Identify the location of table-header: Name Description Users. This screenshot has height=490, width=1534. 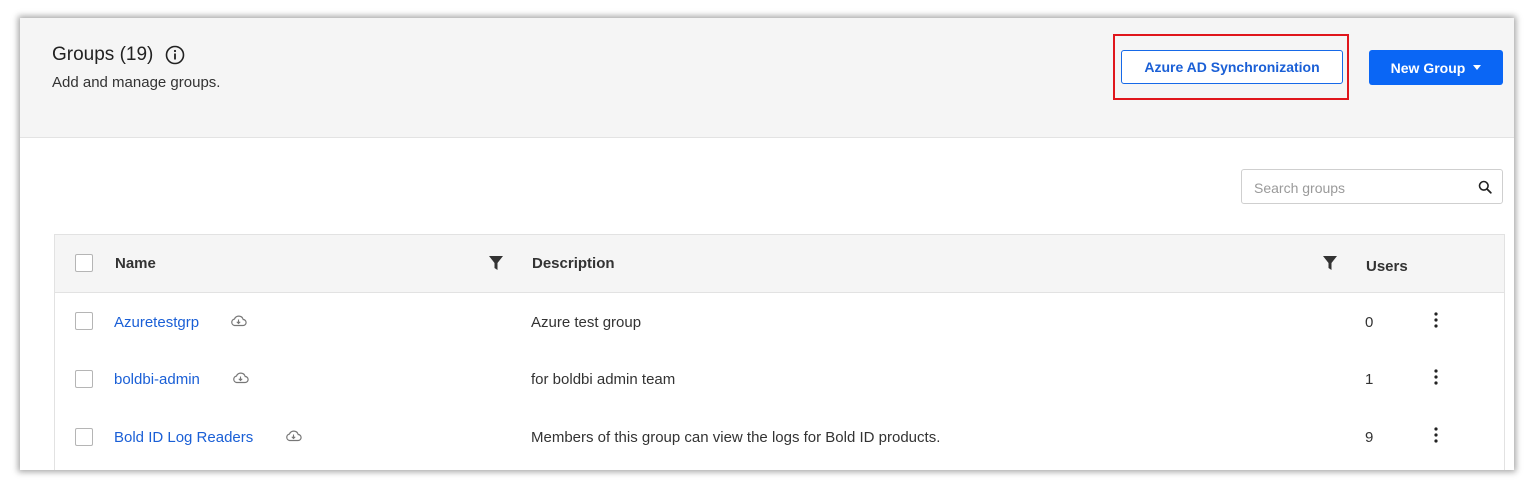
(779, 264).